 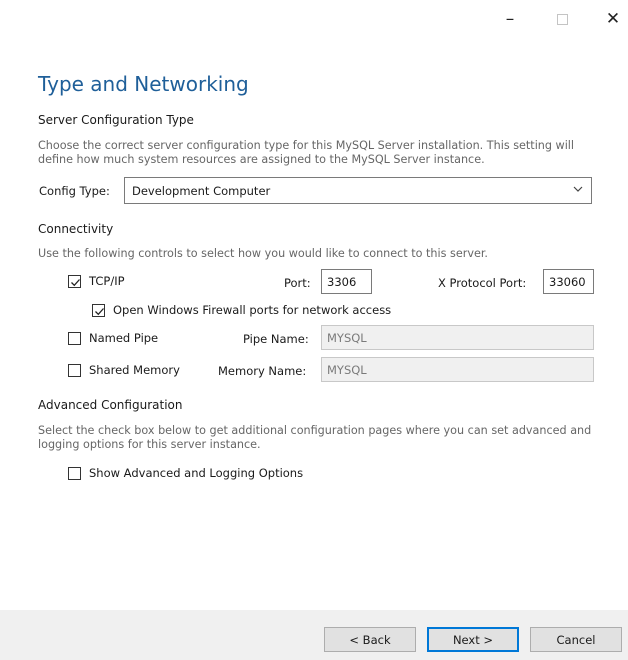 I want to click on show-advanced-label: Show Advanced and Logging Options, so click(x=196, y=473).